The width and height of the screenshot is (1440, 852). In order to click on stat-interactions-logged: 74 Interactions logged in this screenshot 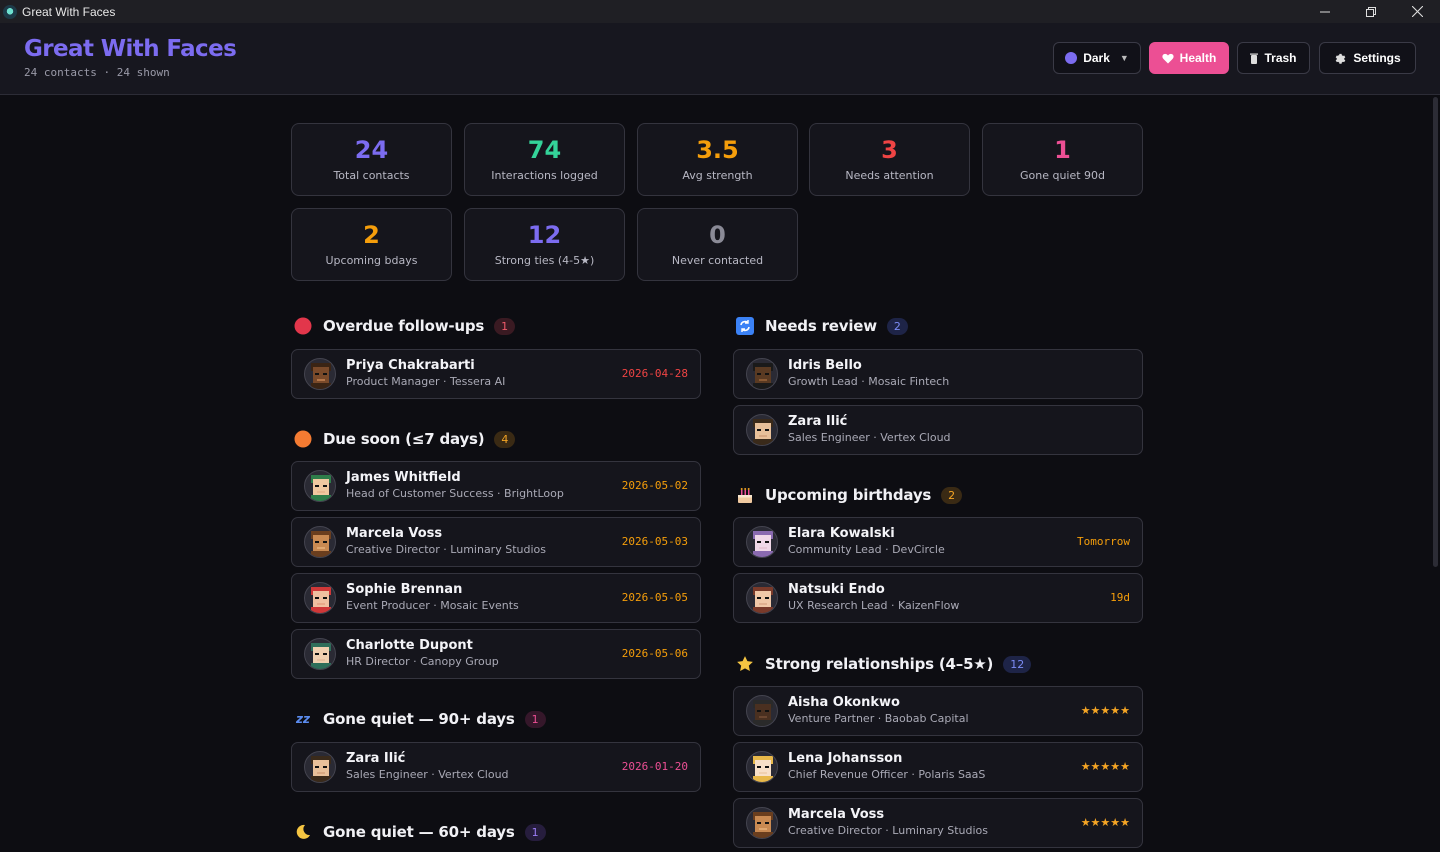, I will do `click(544, 159)`.